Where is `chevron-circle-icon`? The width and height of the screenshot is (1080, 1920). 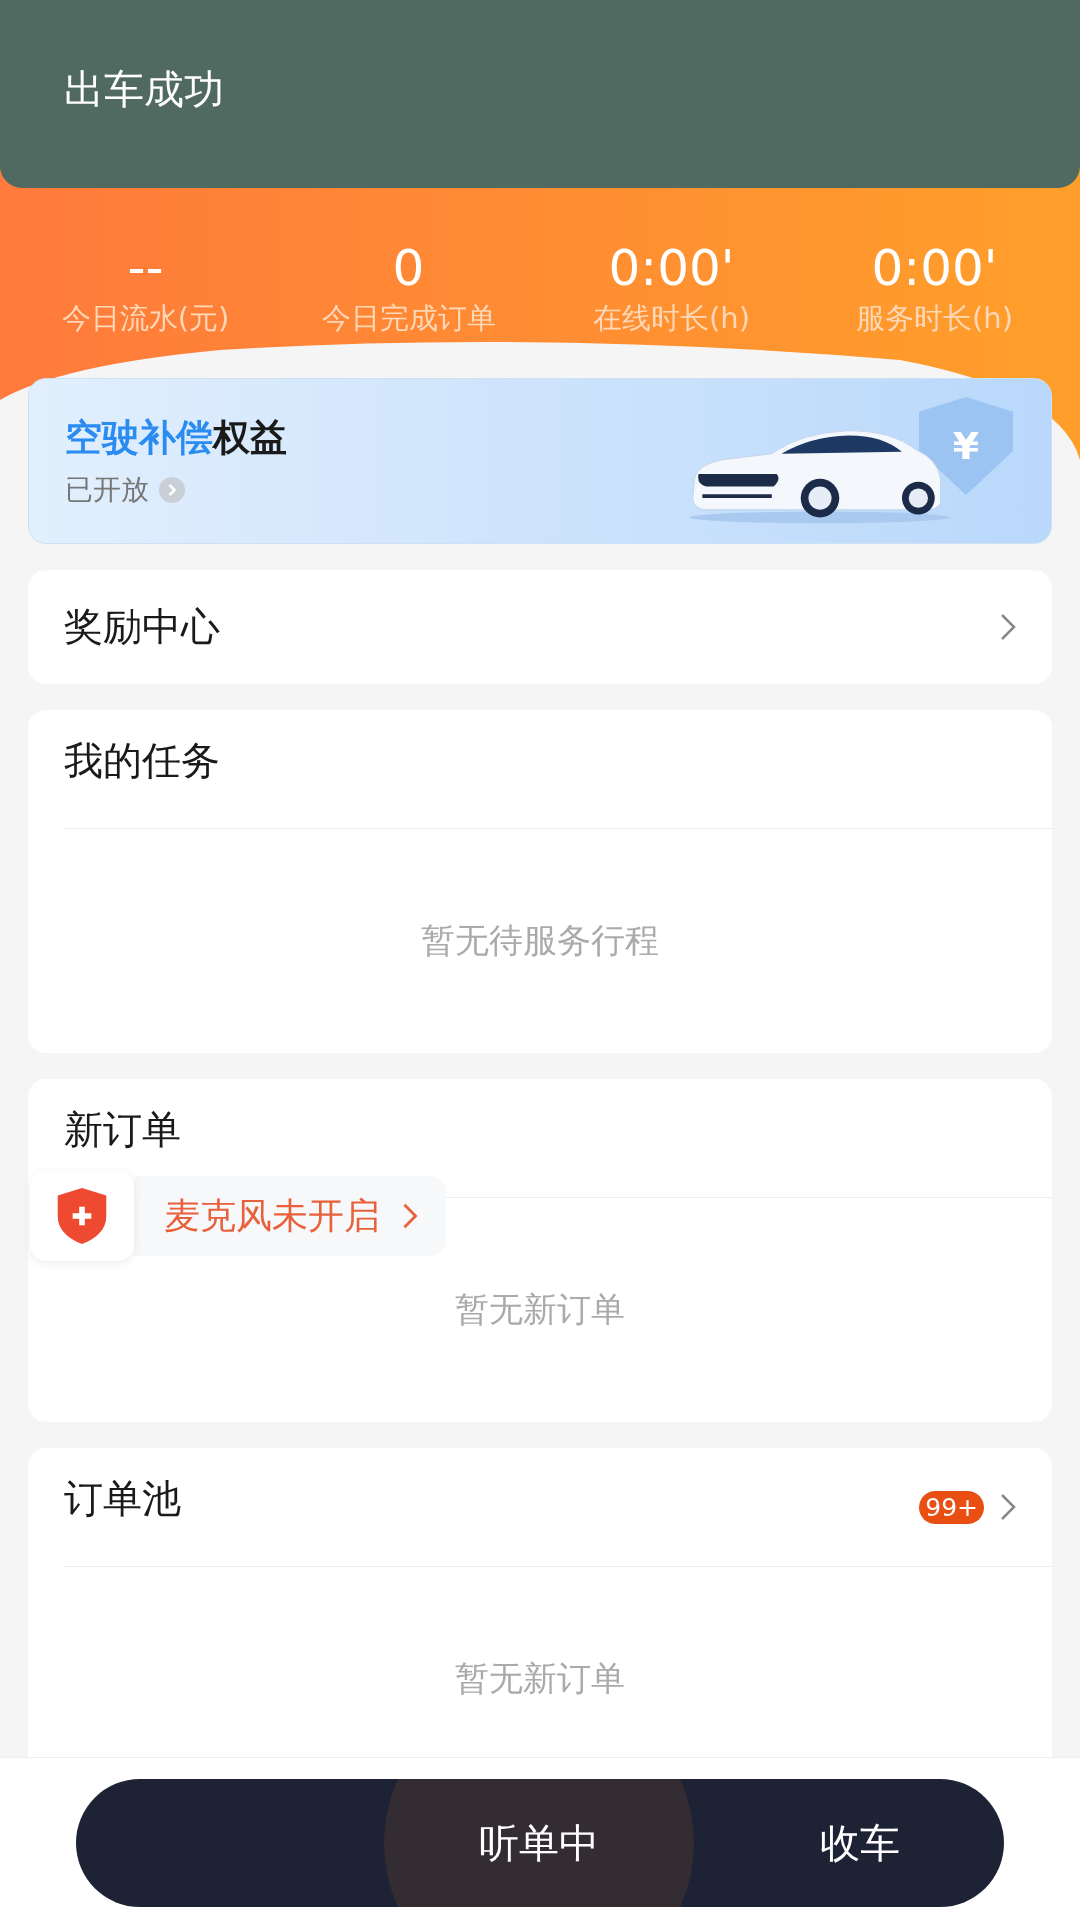 chevron-circle-icon is located at coordinates (172, 490).